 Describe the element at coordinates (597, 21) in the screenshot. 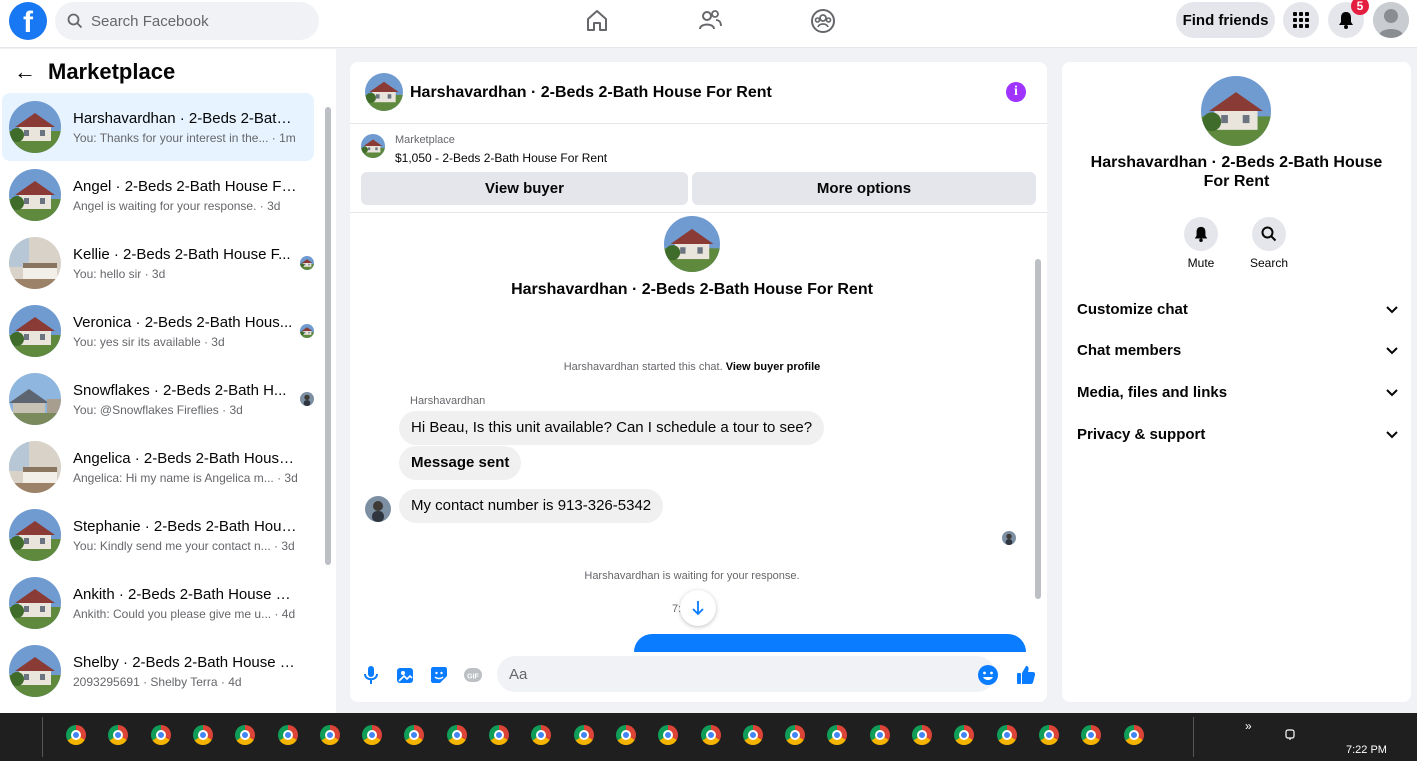

I see `home-icon` at that location.